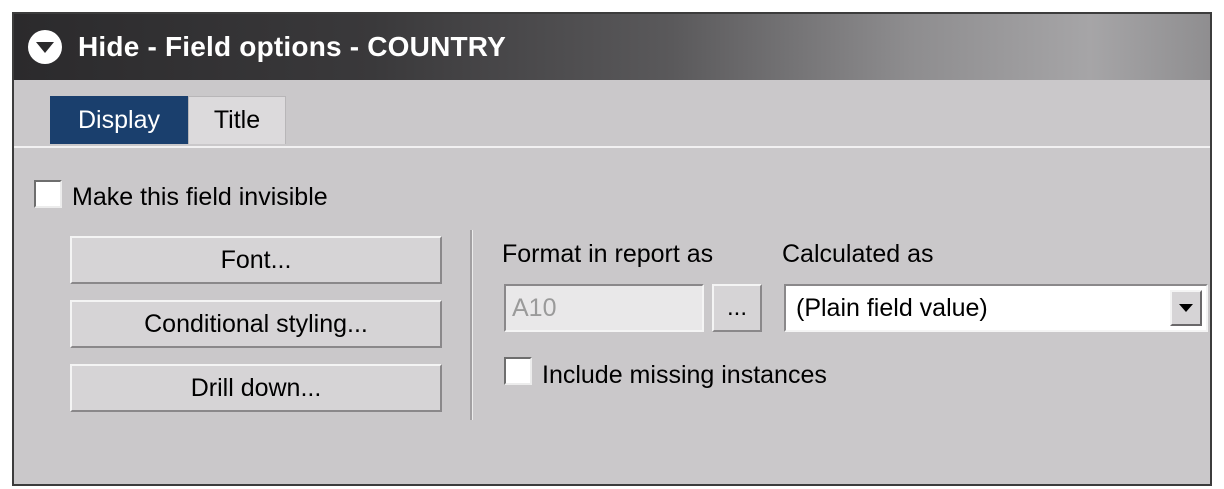 The width and height of the screenshot is (1224, 489). What do you see at coordinates (119, 120) in the screenshot?
I see `tab-display: Display` at bounding box center [119, 120].